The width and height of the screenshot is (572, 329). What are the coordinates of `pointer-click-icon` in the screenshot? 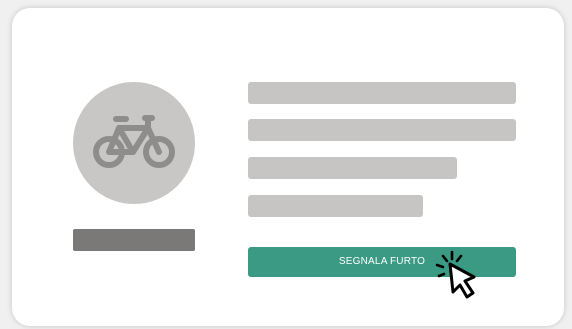 It's located at (455, 274).